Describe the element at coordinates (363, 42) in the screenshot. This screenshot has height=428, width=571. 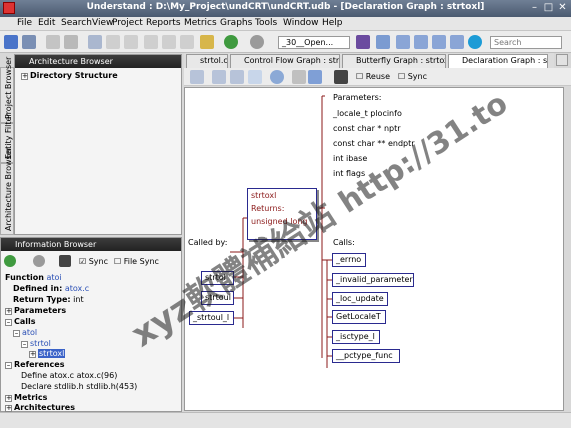
I see `analyze-icon` at that location.